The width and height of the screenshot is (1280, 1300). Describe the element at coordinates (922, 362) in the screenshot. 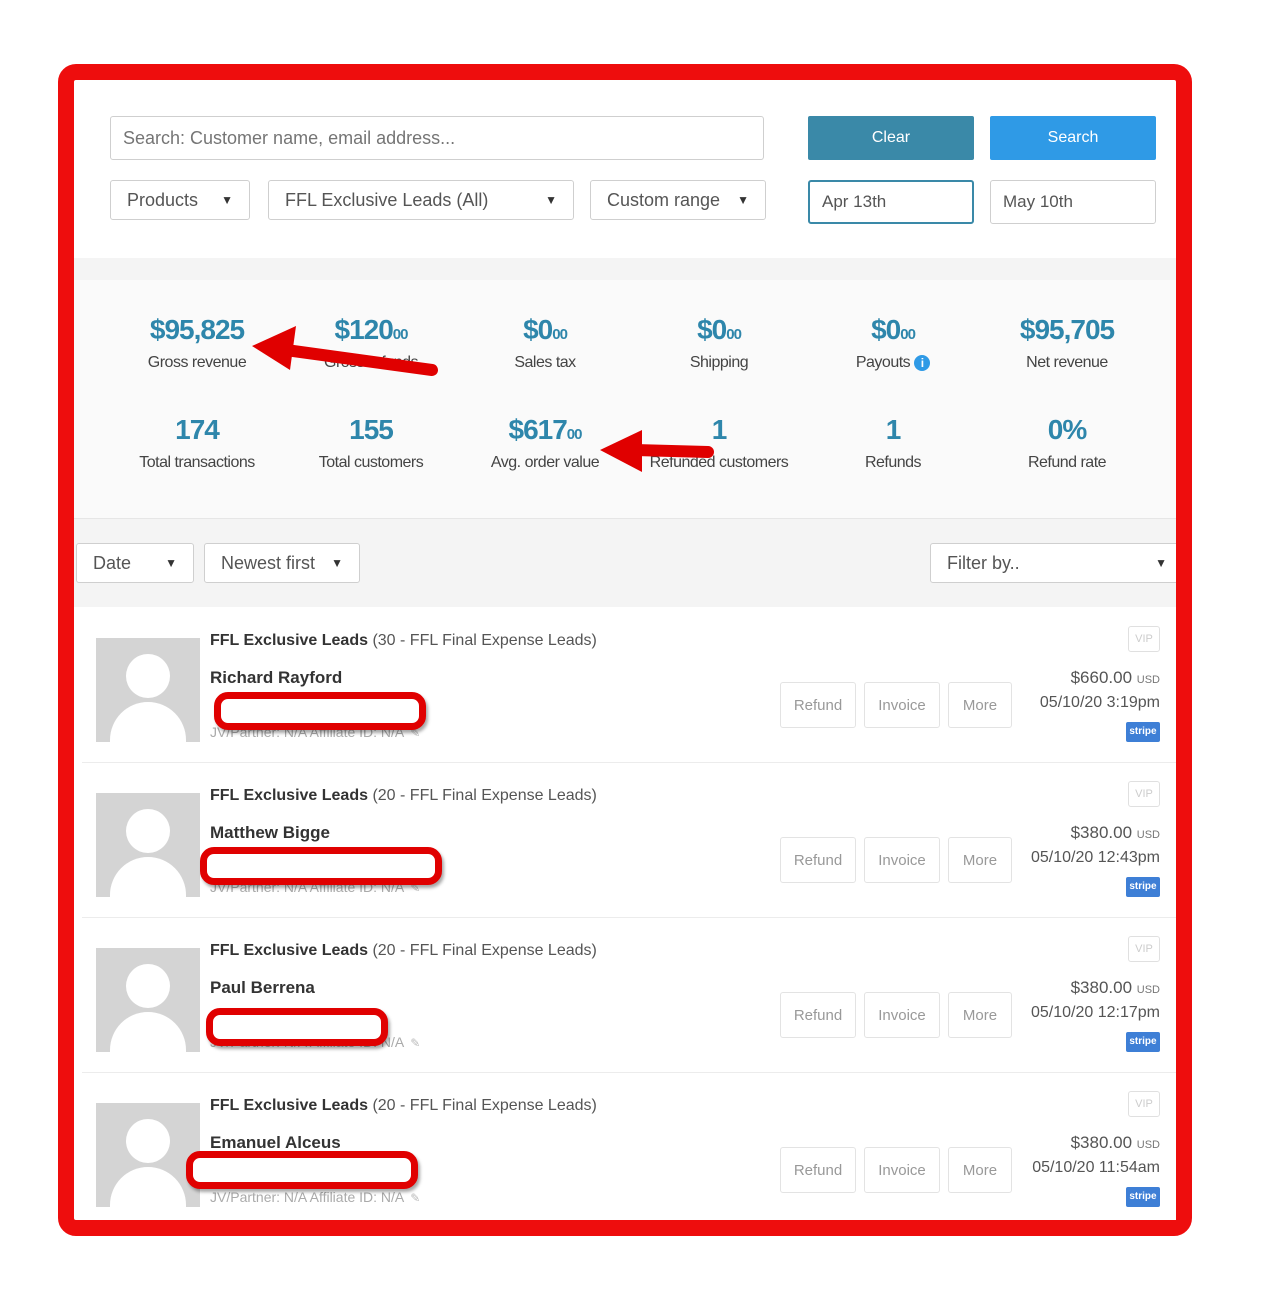

I see `info-icon: i` at that location.